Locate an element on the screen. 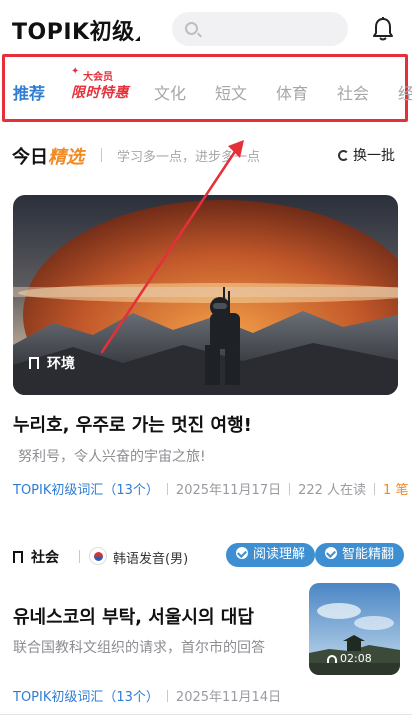 This screenshot has height=720, width=412. article-title: 유네스코의 부탁, 서울시의 대답 is located at coordinates (133, 616).